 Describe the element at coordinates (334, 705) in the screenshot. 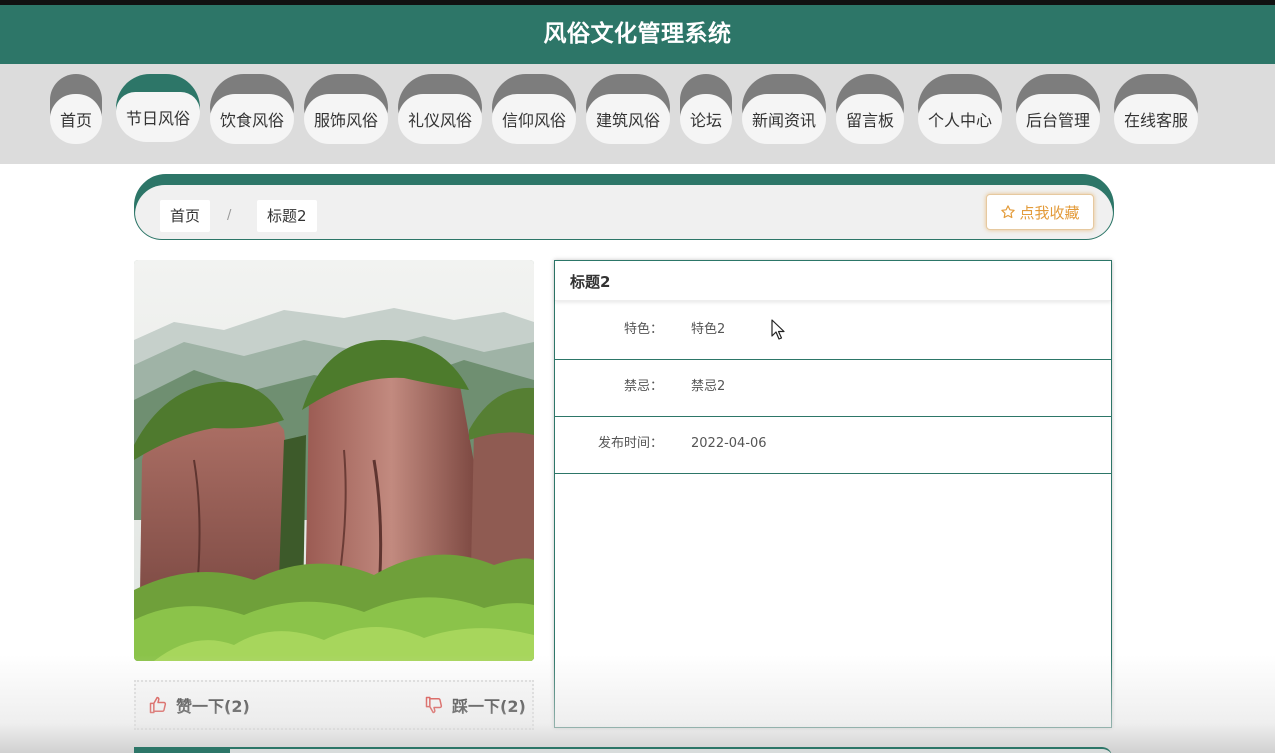

I see `vote-panel: 赞一下(2) 踩一下(2)` at that location.